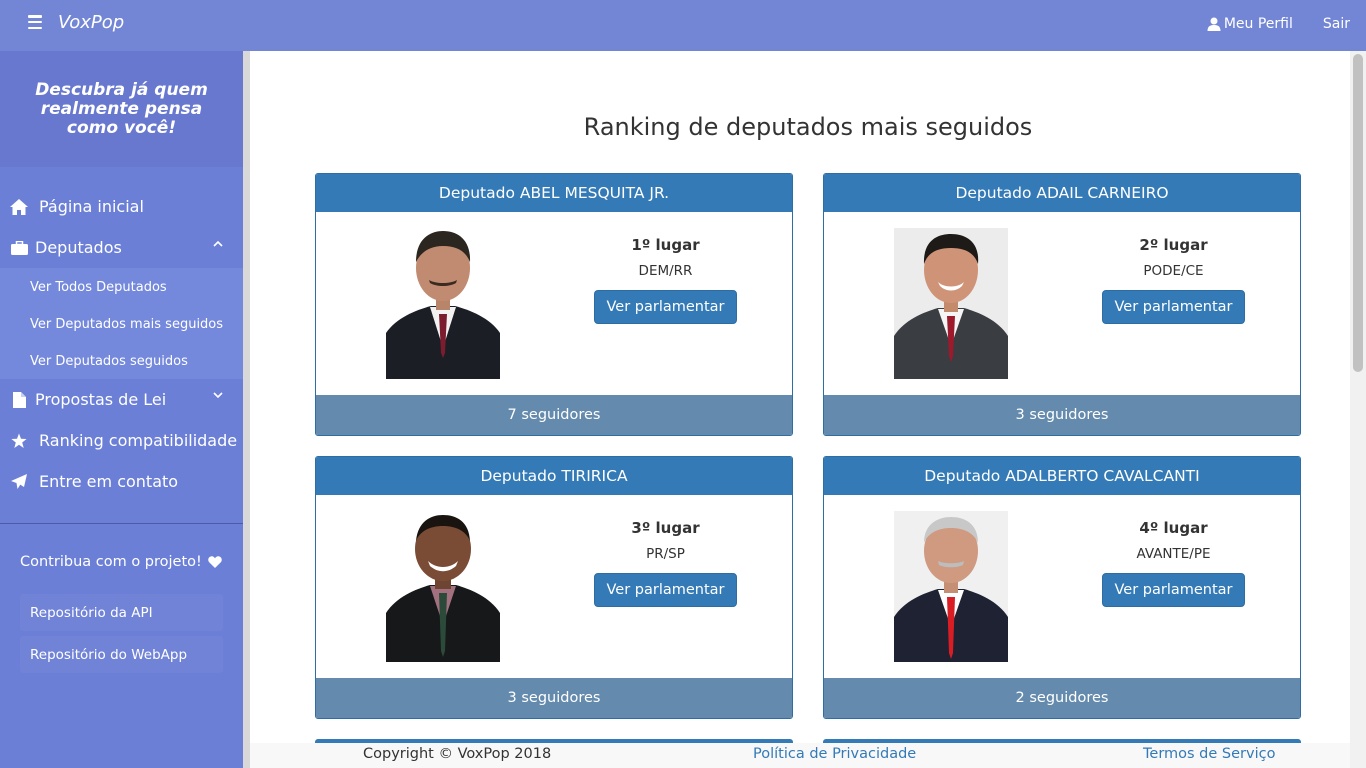  I want to click on terms-of-service-link: Termos de Serviço, so click(1209, 754).